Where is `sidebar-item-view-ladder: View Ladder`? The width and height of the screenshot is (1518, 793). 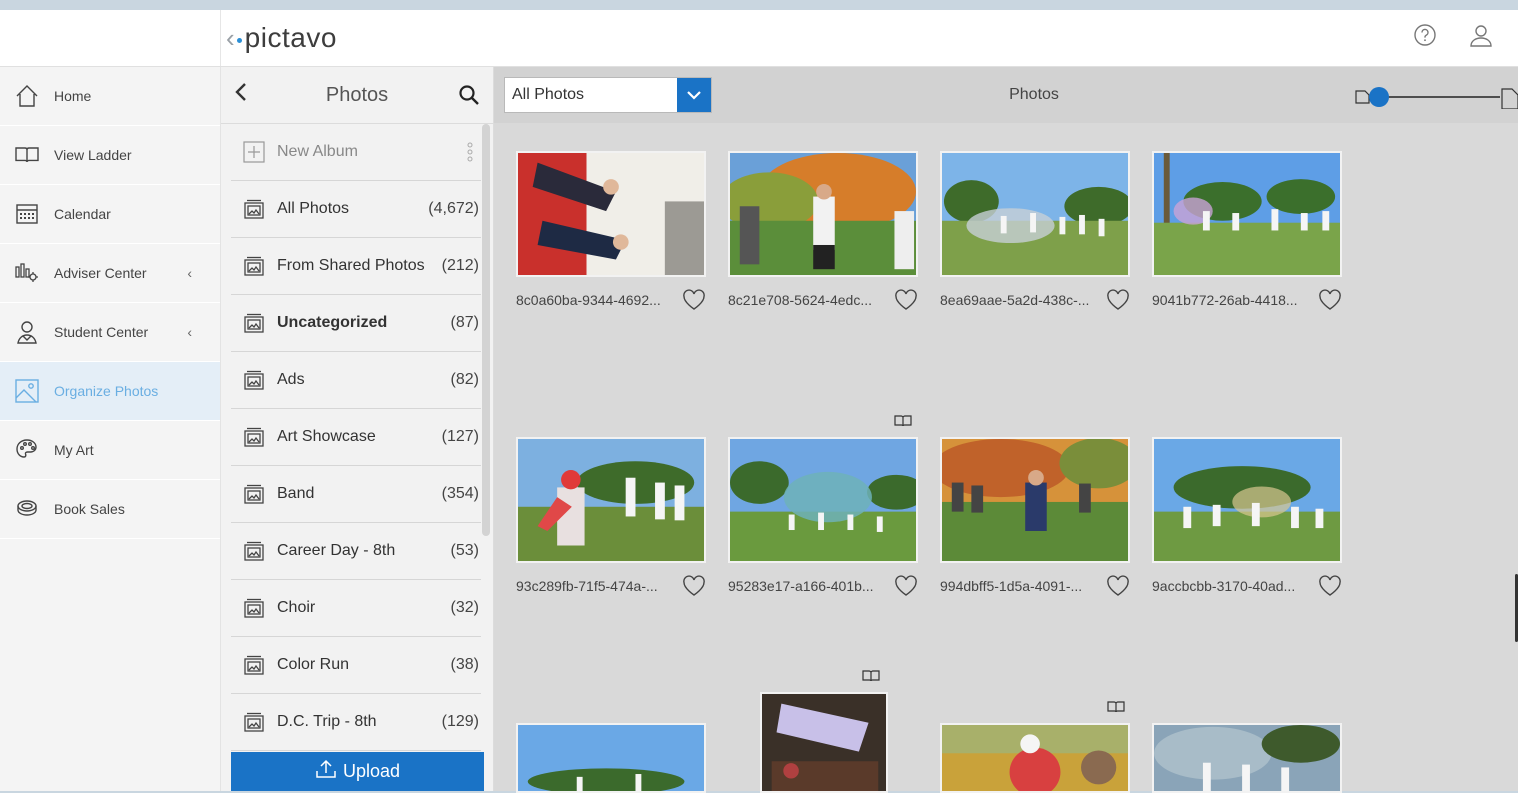 sidebar-item-view-ladder: View Ladder is located at coordinates (110, 155).